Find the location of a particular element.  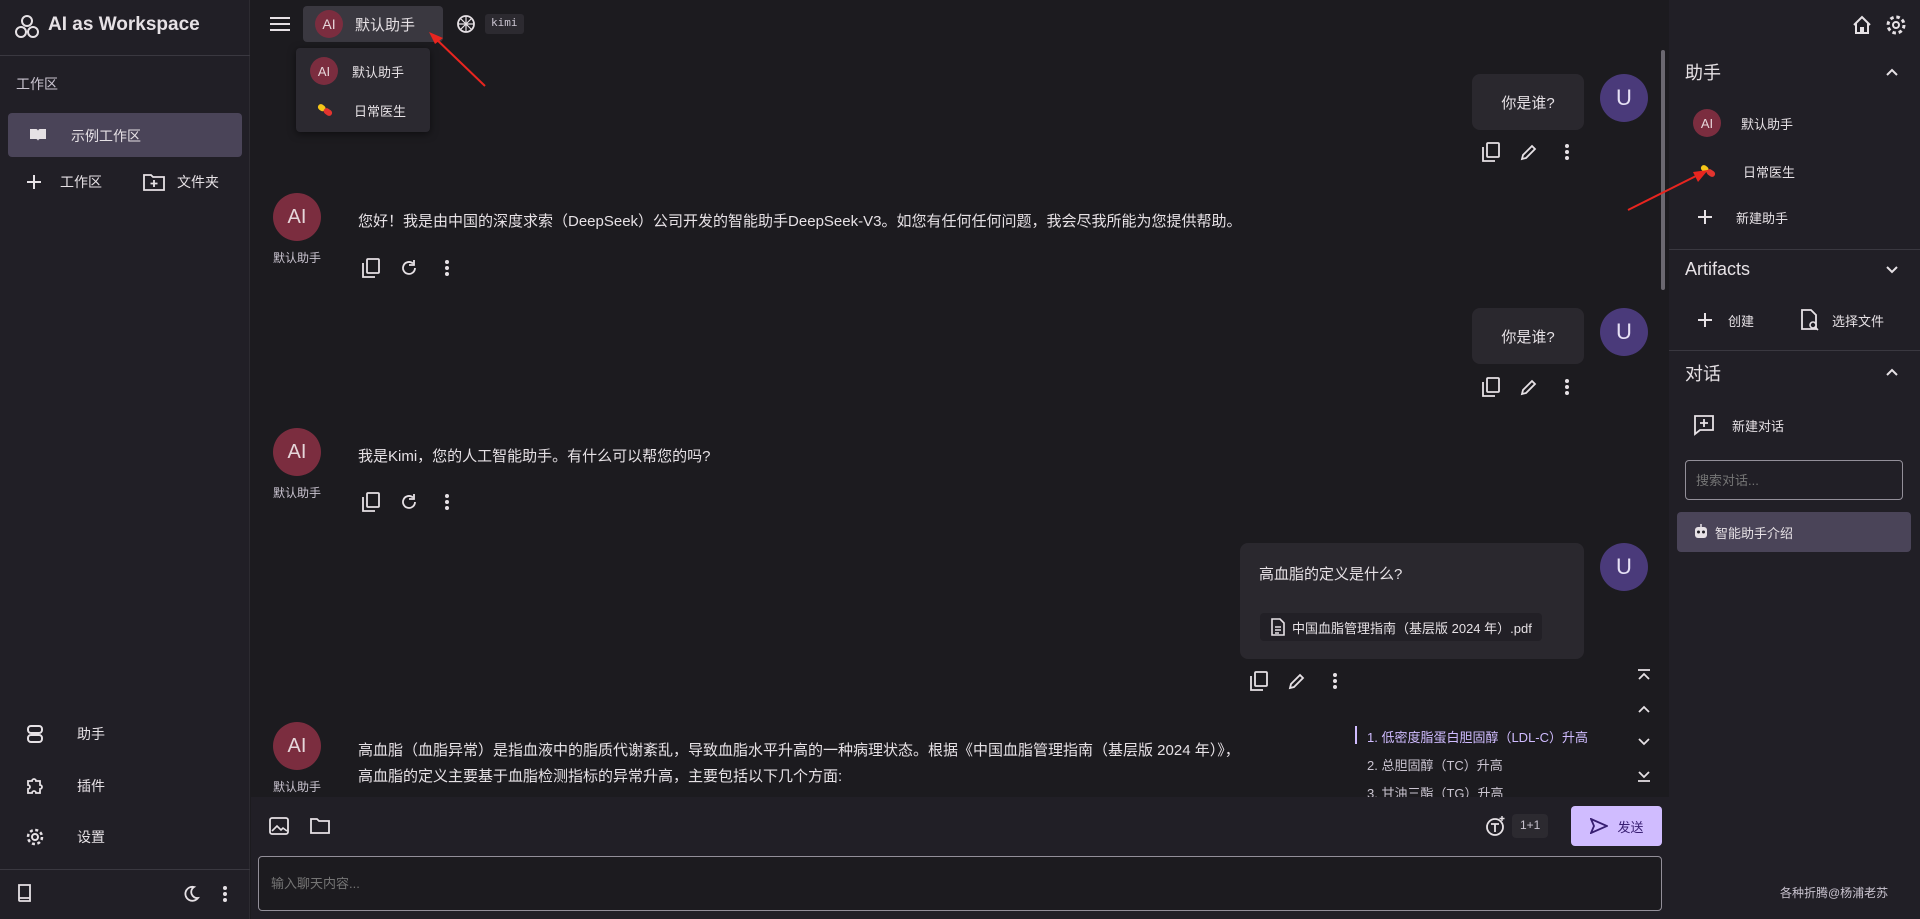

settings-icon is located at coordinates (1896, 25).